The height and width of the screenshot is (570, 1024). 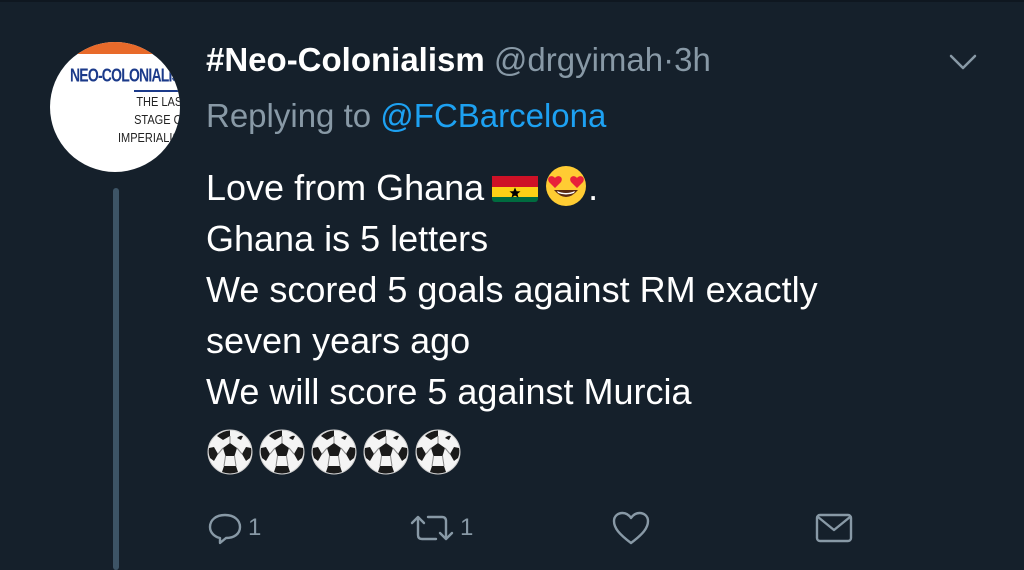 What do you see at coordinates (149, 138) in the screenshot?
I see `avatar-logo-line: IMPERIALISM` at bounding box center [149, 138].